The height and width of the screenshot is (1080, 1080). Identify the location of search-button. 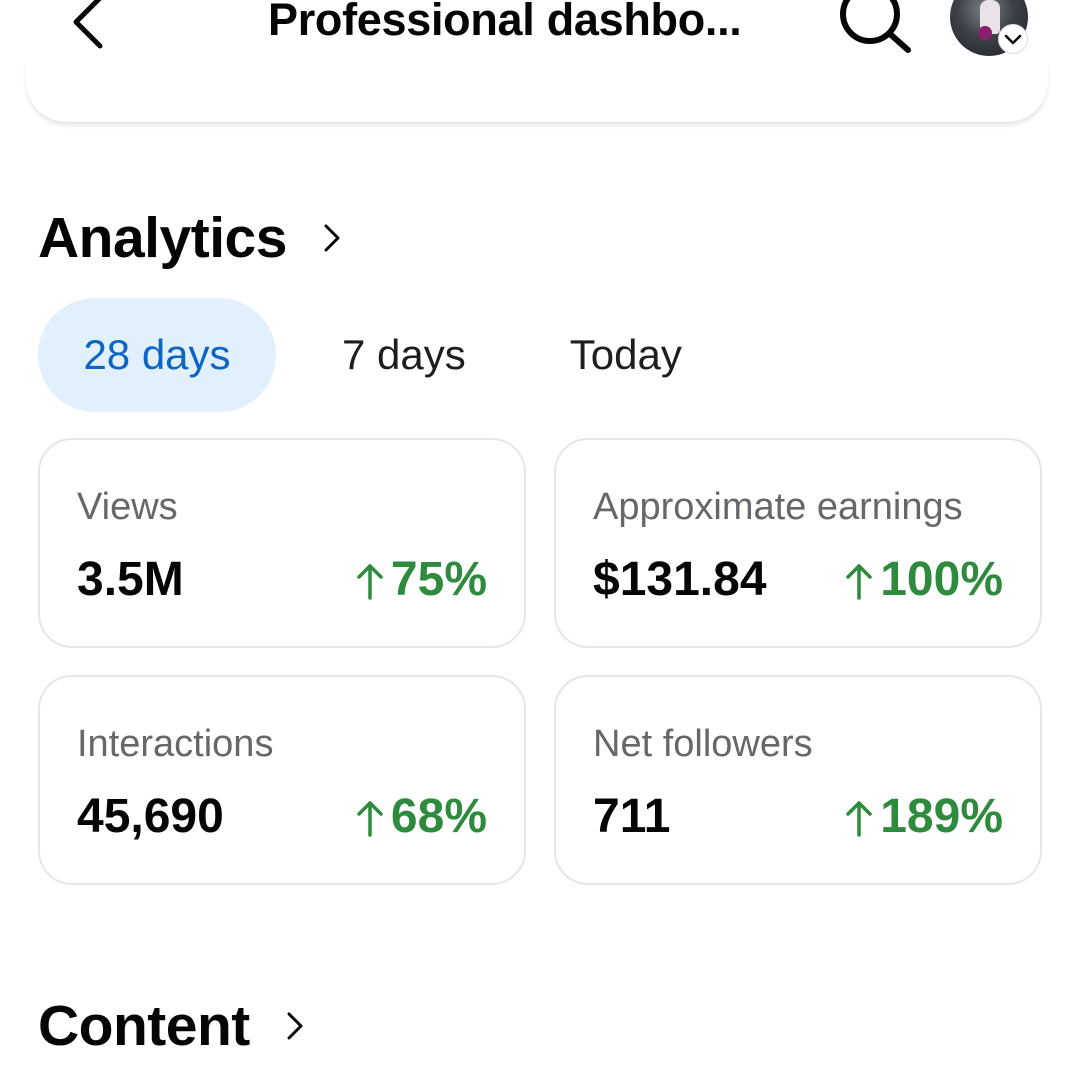
(876, 28).